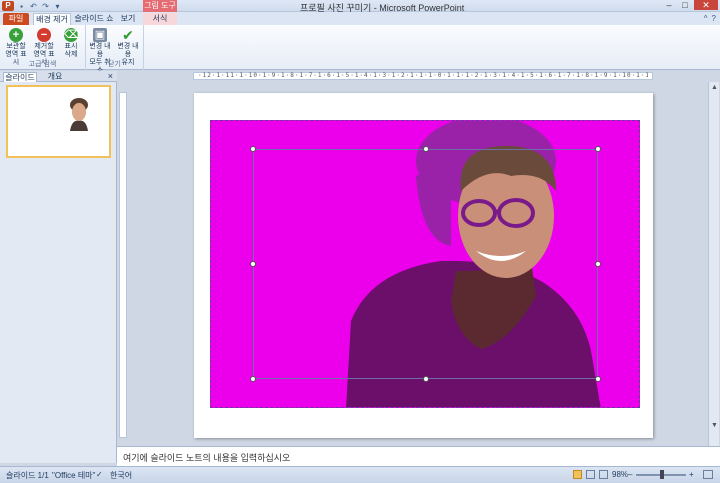  I want to click on undo-icon: ↶, so click(33, 6).